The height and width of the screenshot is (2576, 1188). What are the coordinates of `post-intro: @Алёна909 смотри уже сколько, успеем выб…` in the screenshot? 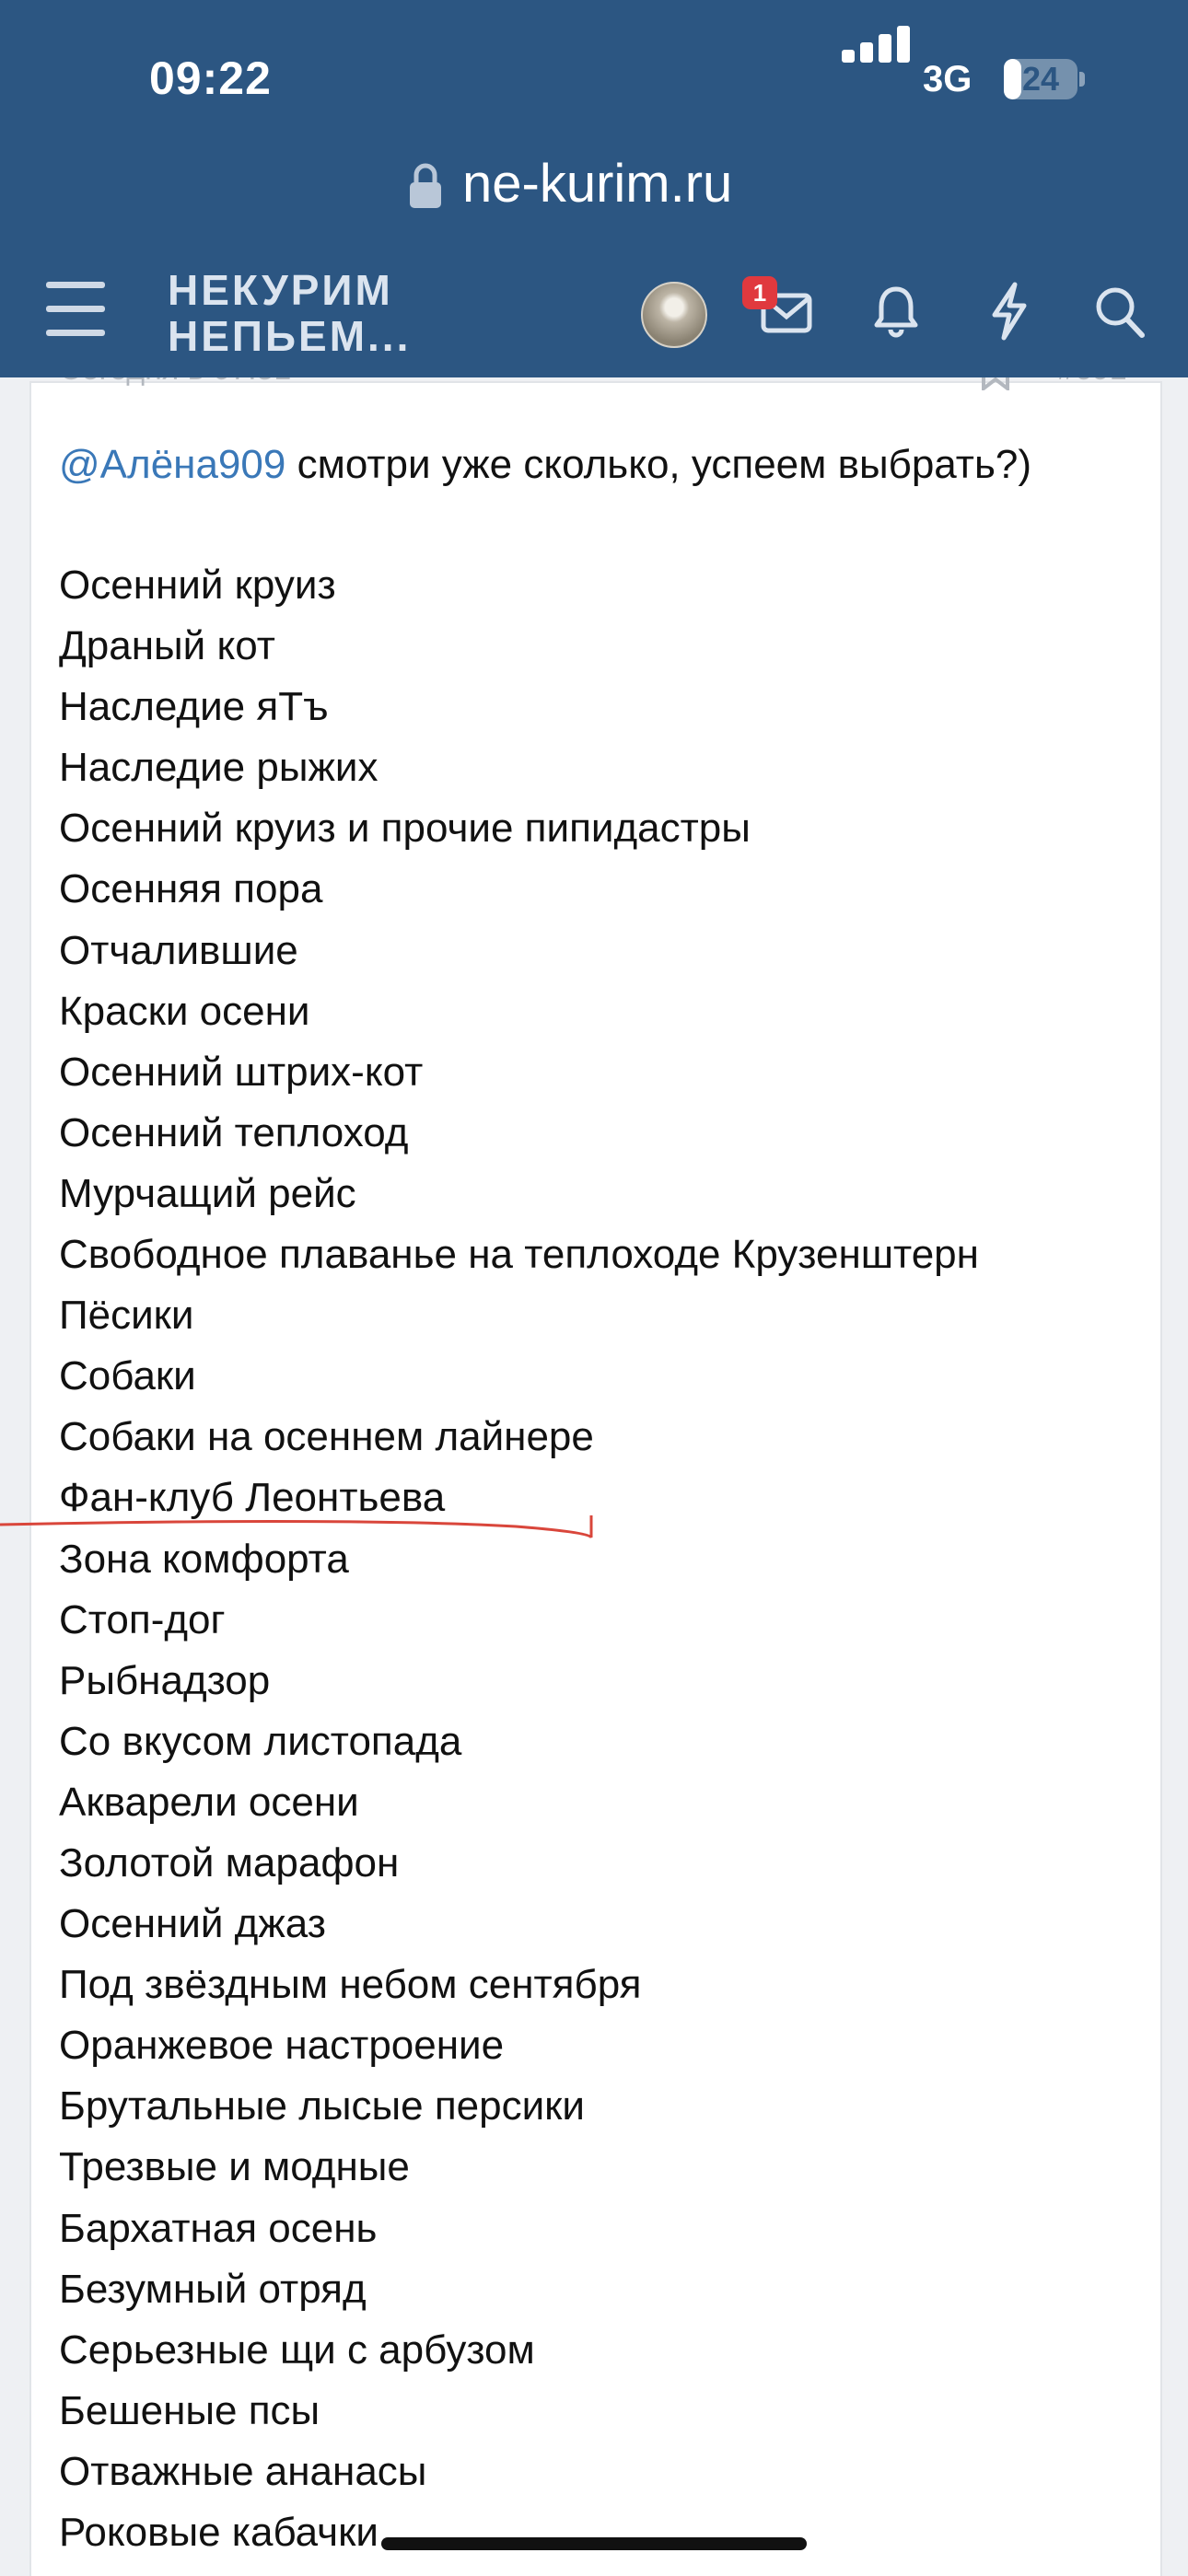 It's located at (545, 465).